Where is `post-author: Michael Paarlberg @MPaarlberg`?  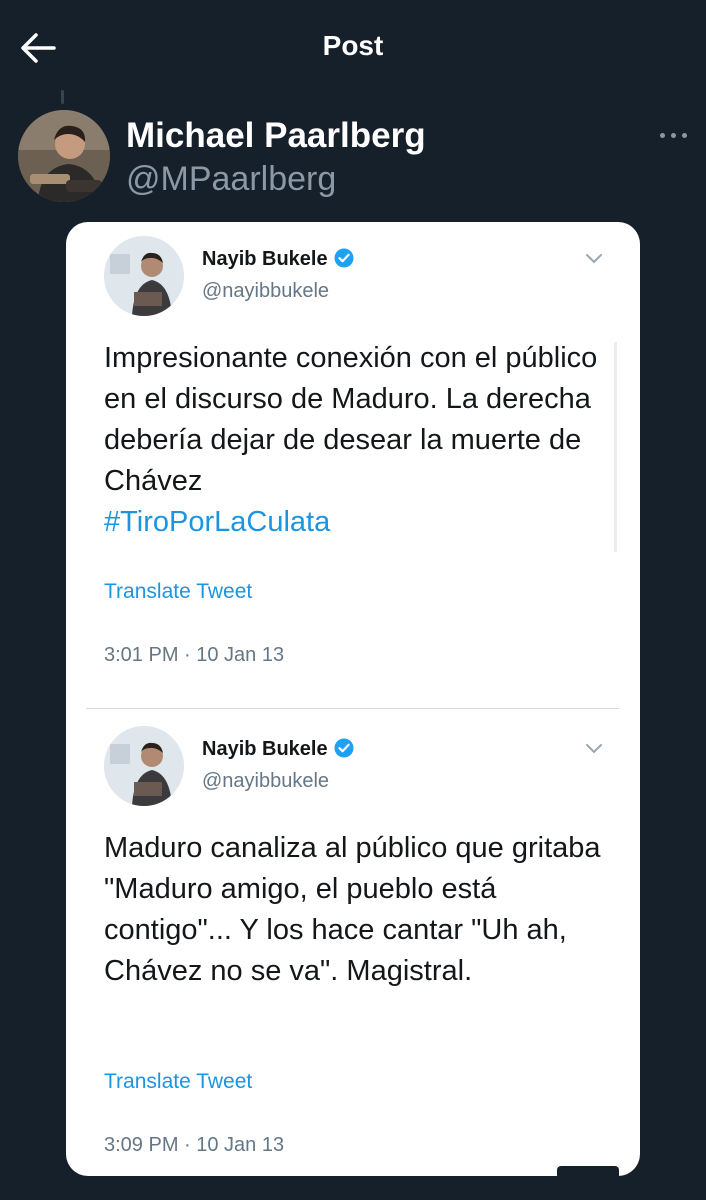
post-author: Michael Paarlberg @MPaarlberg is located at coordinates (358, 160).